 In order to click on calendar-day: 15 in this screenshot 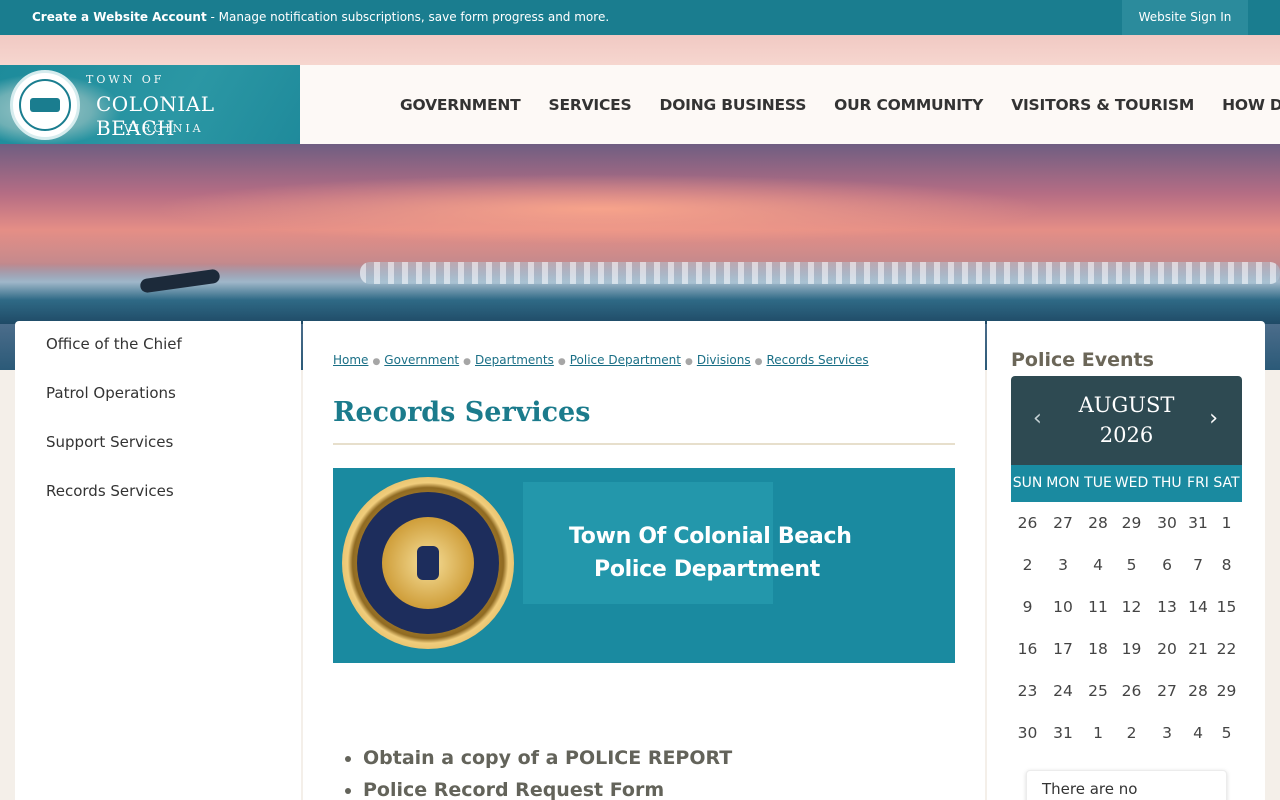, I will do `click(1226, 607)`.